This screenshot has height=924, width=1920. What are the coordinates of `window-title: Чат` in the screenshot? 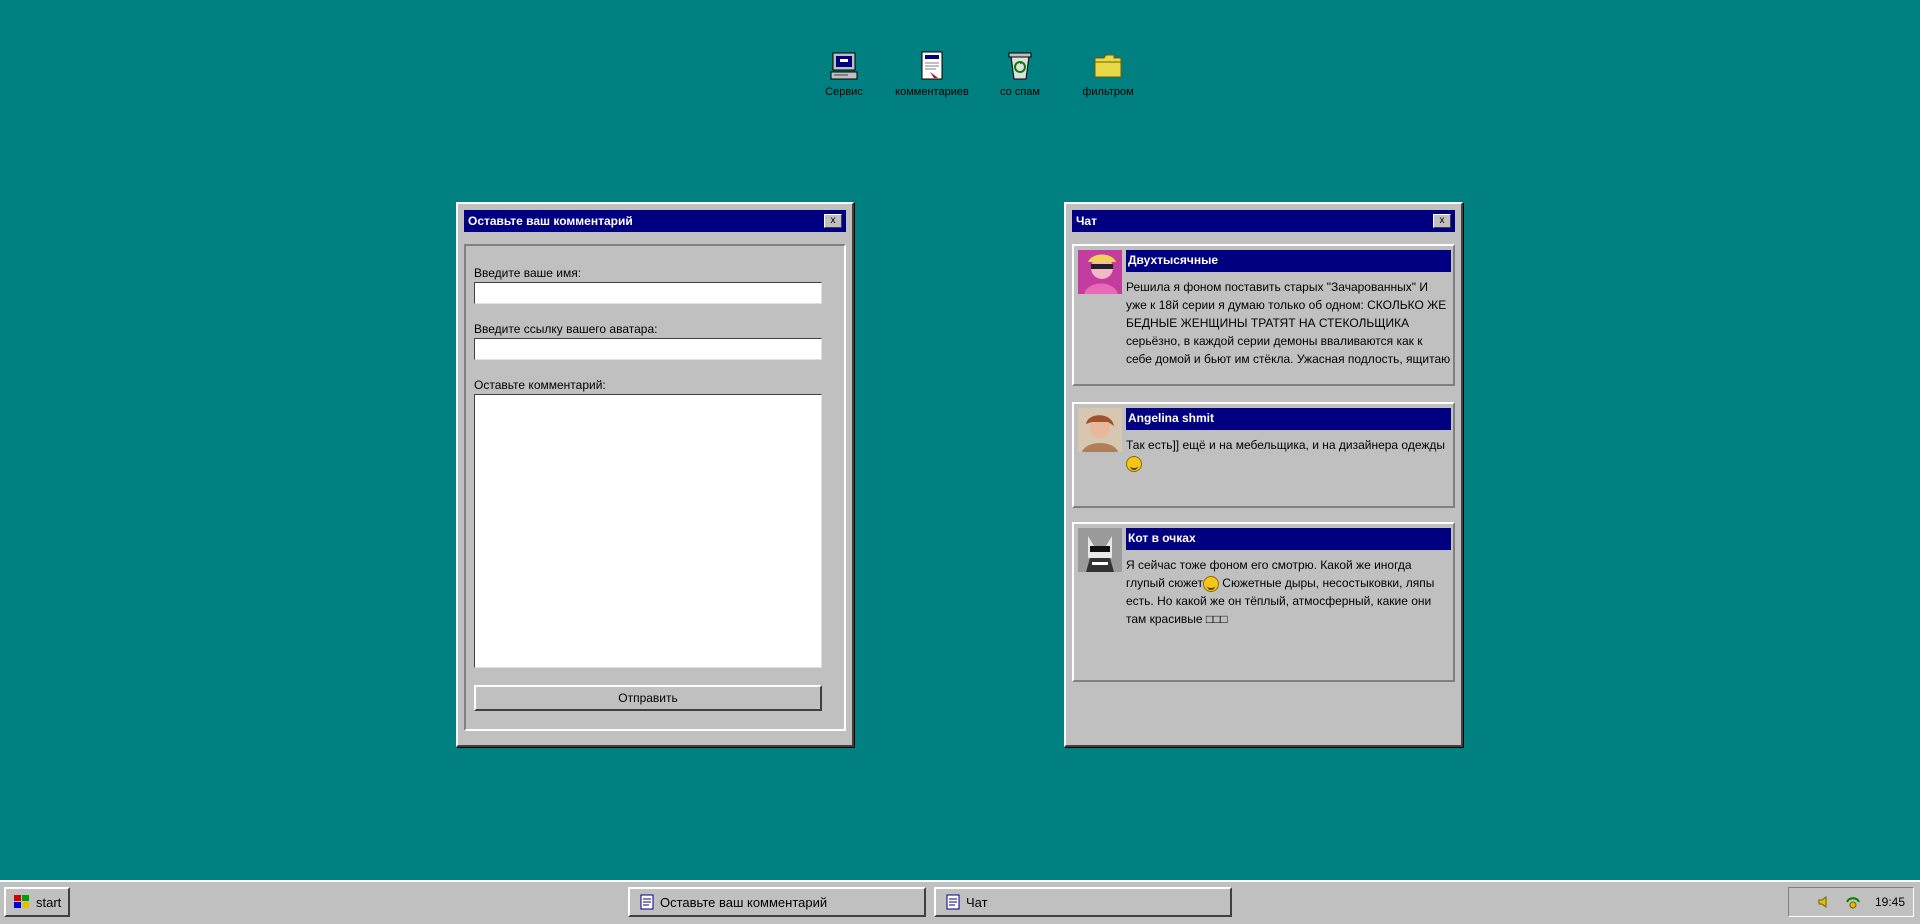 It's located at (1086, 221).